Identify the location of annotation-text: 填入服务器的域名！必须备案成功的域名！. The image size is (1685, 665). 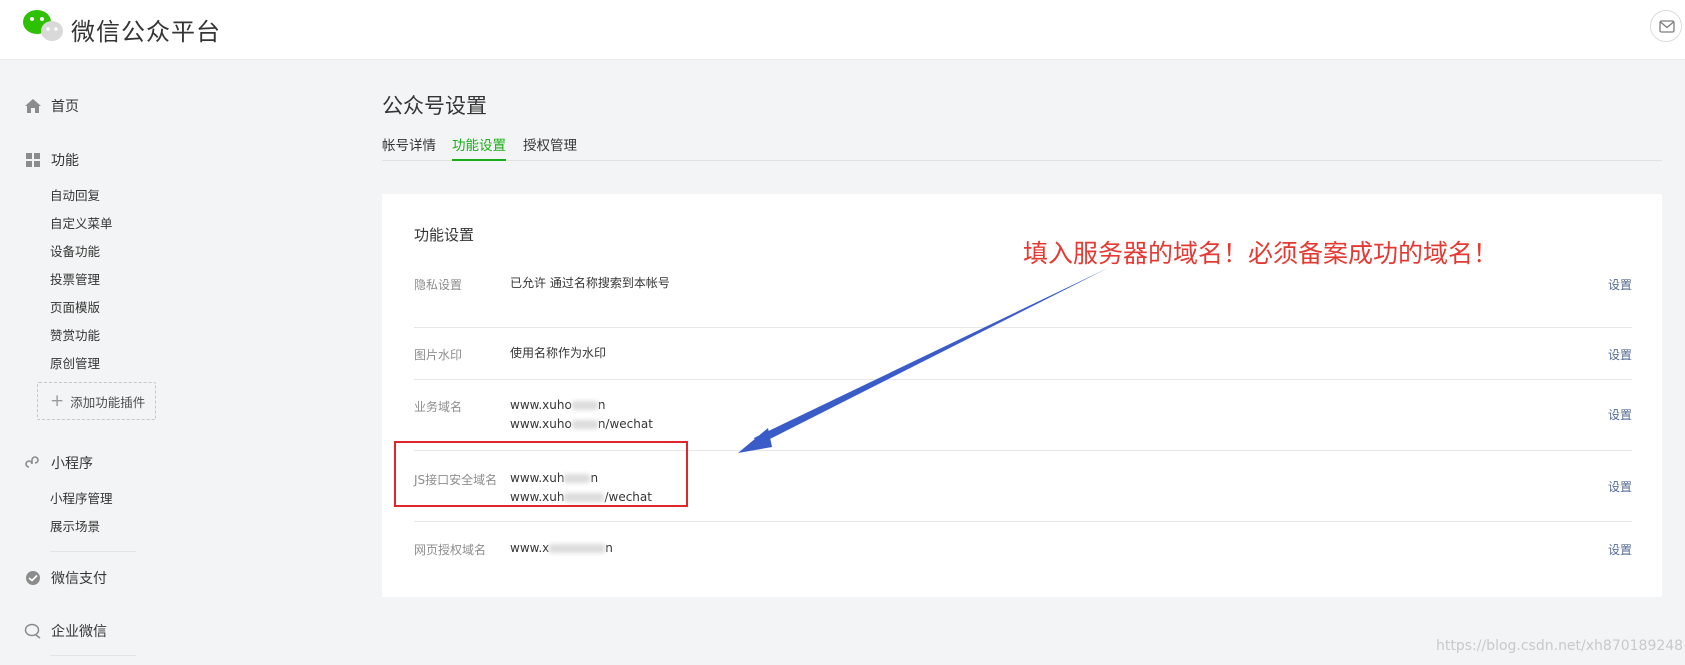
(1261, 253).